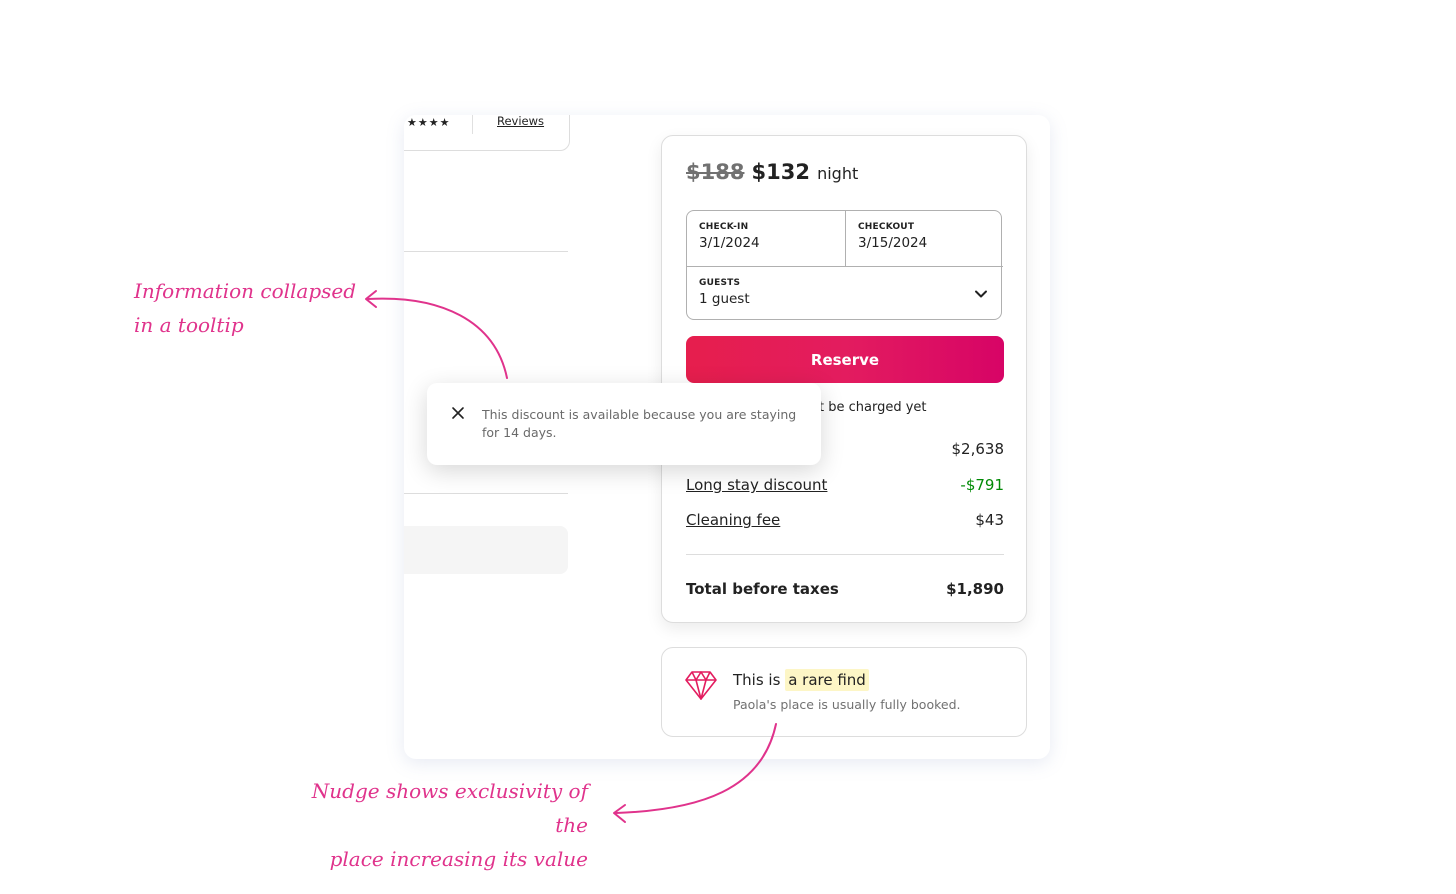  What do you see at coordinates (189, 325) in the screenshot?
I see `annotation-line: in a tooltip` at bounding box center [189, 325].